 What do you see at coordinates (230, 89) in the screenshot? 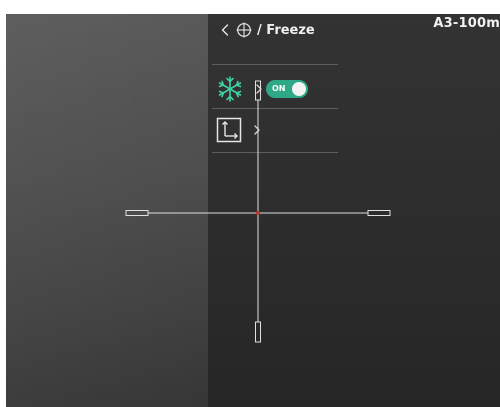
I see `snowflake-icon` at bounding box center [230, 89].